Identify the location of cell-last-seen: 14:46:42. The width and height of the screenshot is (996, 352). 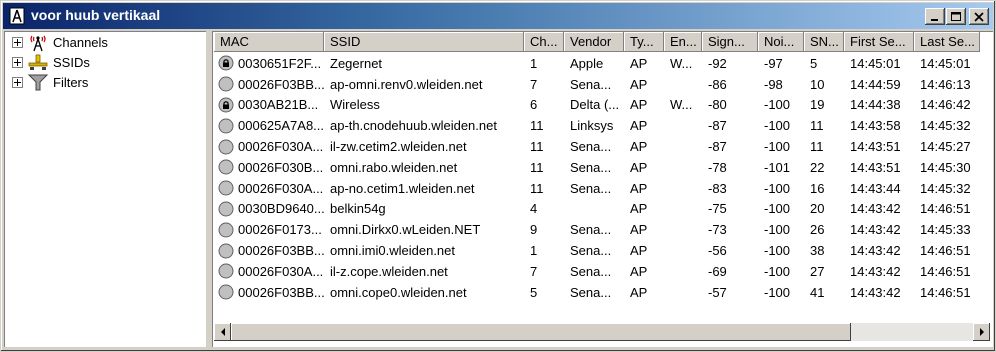
(945, 105).